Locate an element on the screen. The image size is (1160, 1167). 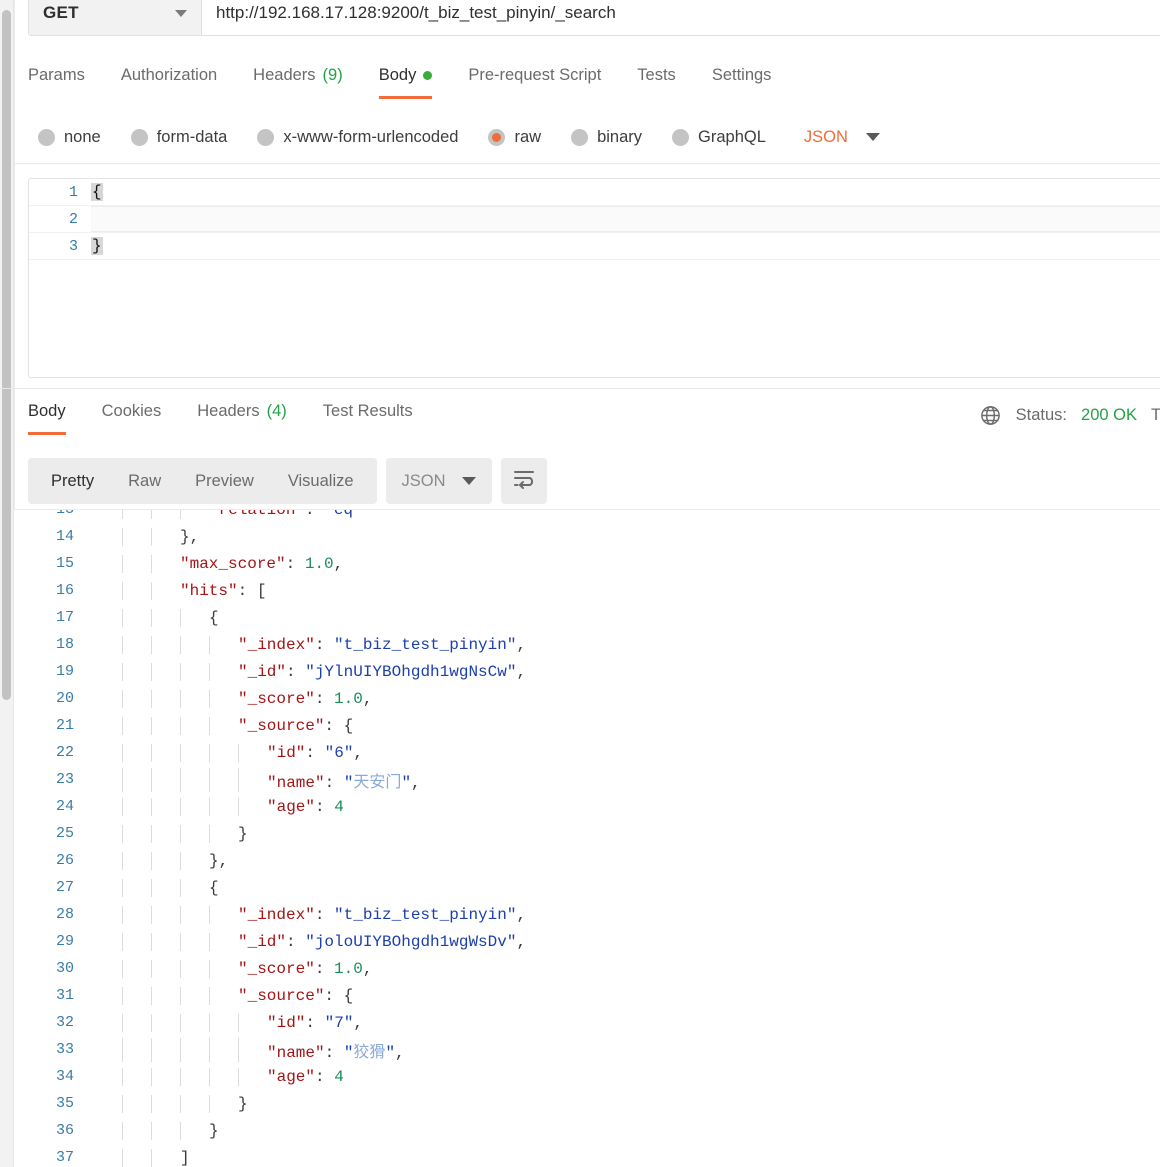
json-tokens: { is located at coordinates (154, 888).